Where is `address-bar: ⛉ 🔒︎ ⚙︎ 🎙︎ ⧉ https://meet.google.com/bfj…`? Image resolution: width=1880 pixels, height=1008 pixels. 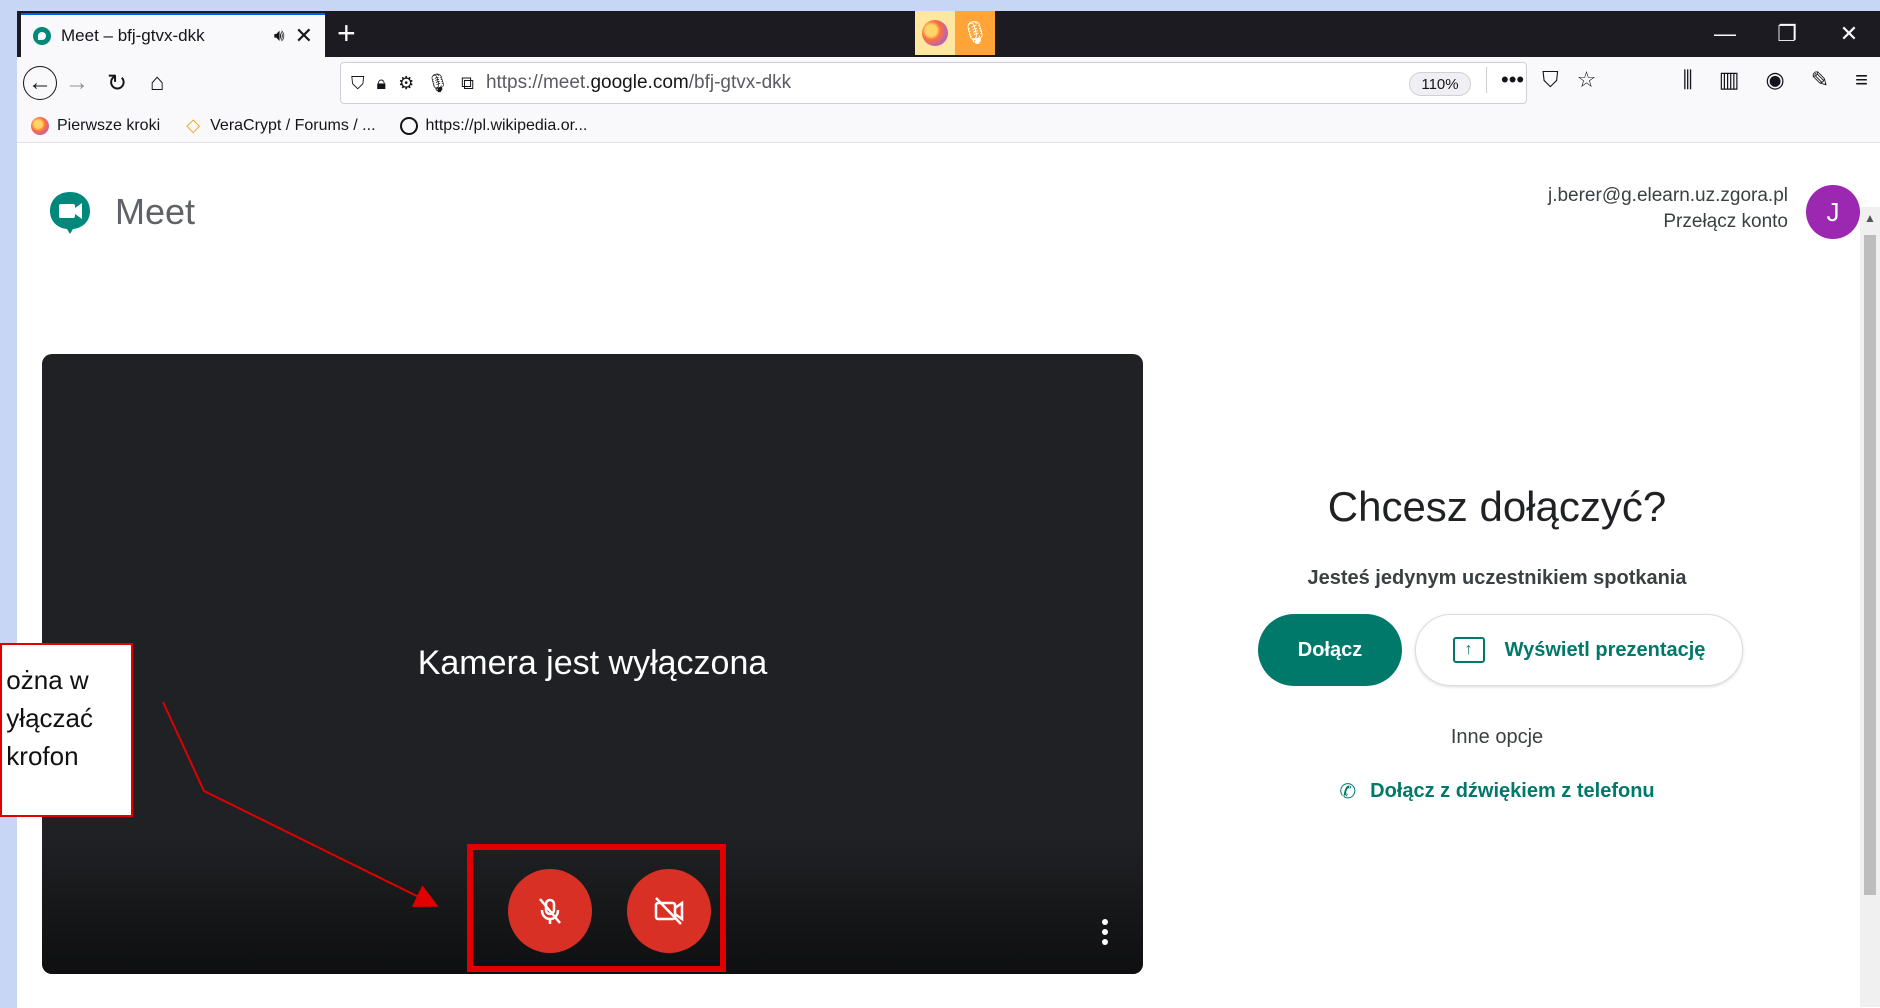 address-bar: ⛉ 🔒︎ ⚙︎ 🎙︎ ⧉ https://meet.google.com/bfj… is located at coordinates (968, 83).